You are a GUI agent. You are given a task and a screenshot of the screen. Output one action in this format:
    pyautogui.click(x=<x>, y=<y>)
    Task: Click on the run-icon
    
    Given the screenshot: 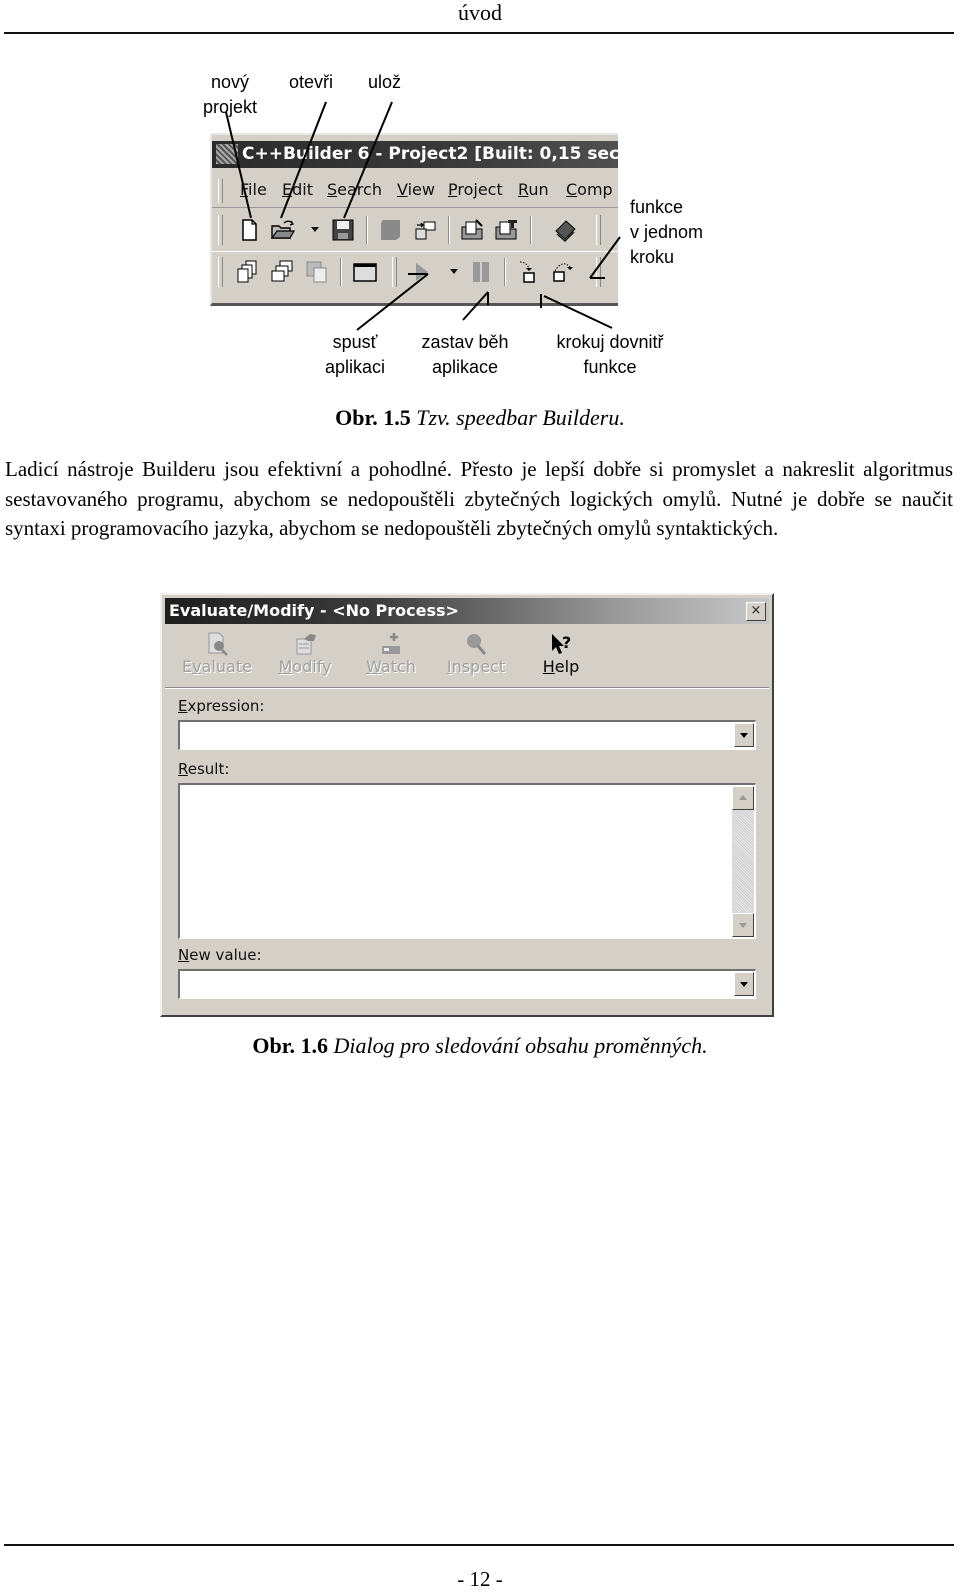 What is the action you would take?
    pyautogui.click(x=421, y=272)
    